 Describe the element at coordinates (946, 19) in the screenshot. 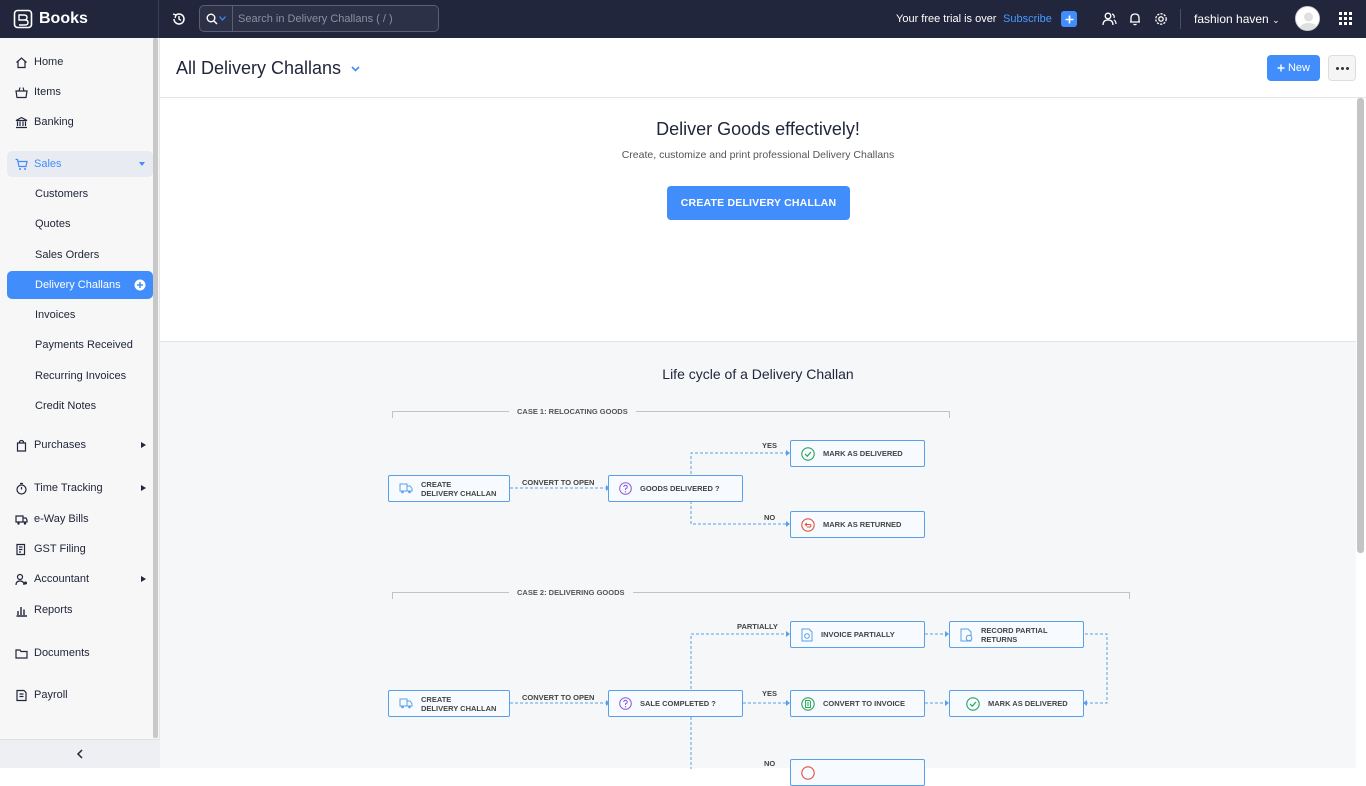

I see `trial-status: Your free trial is over` at that location.